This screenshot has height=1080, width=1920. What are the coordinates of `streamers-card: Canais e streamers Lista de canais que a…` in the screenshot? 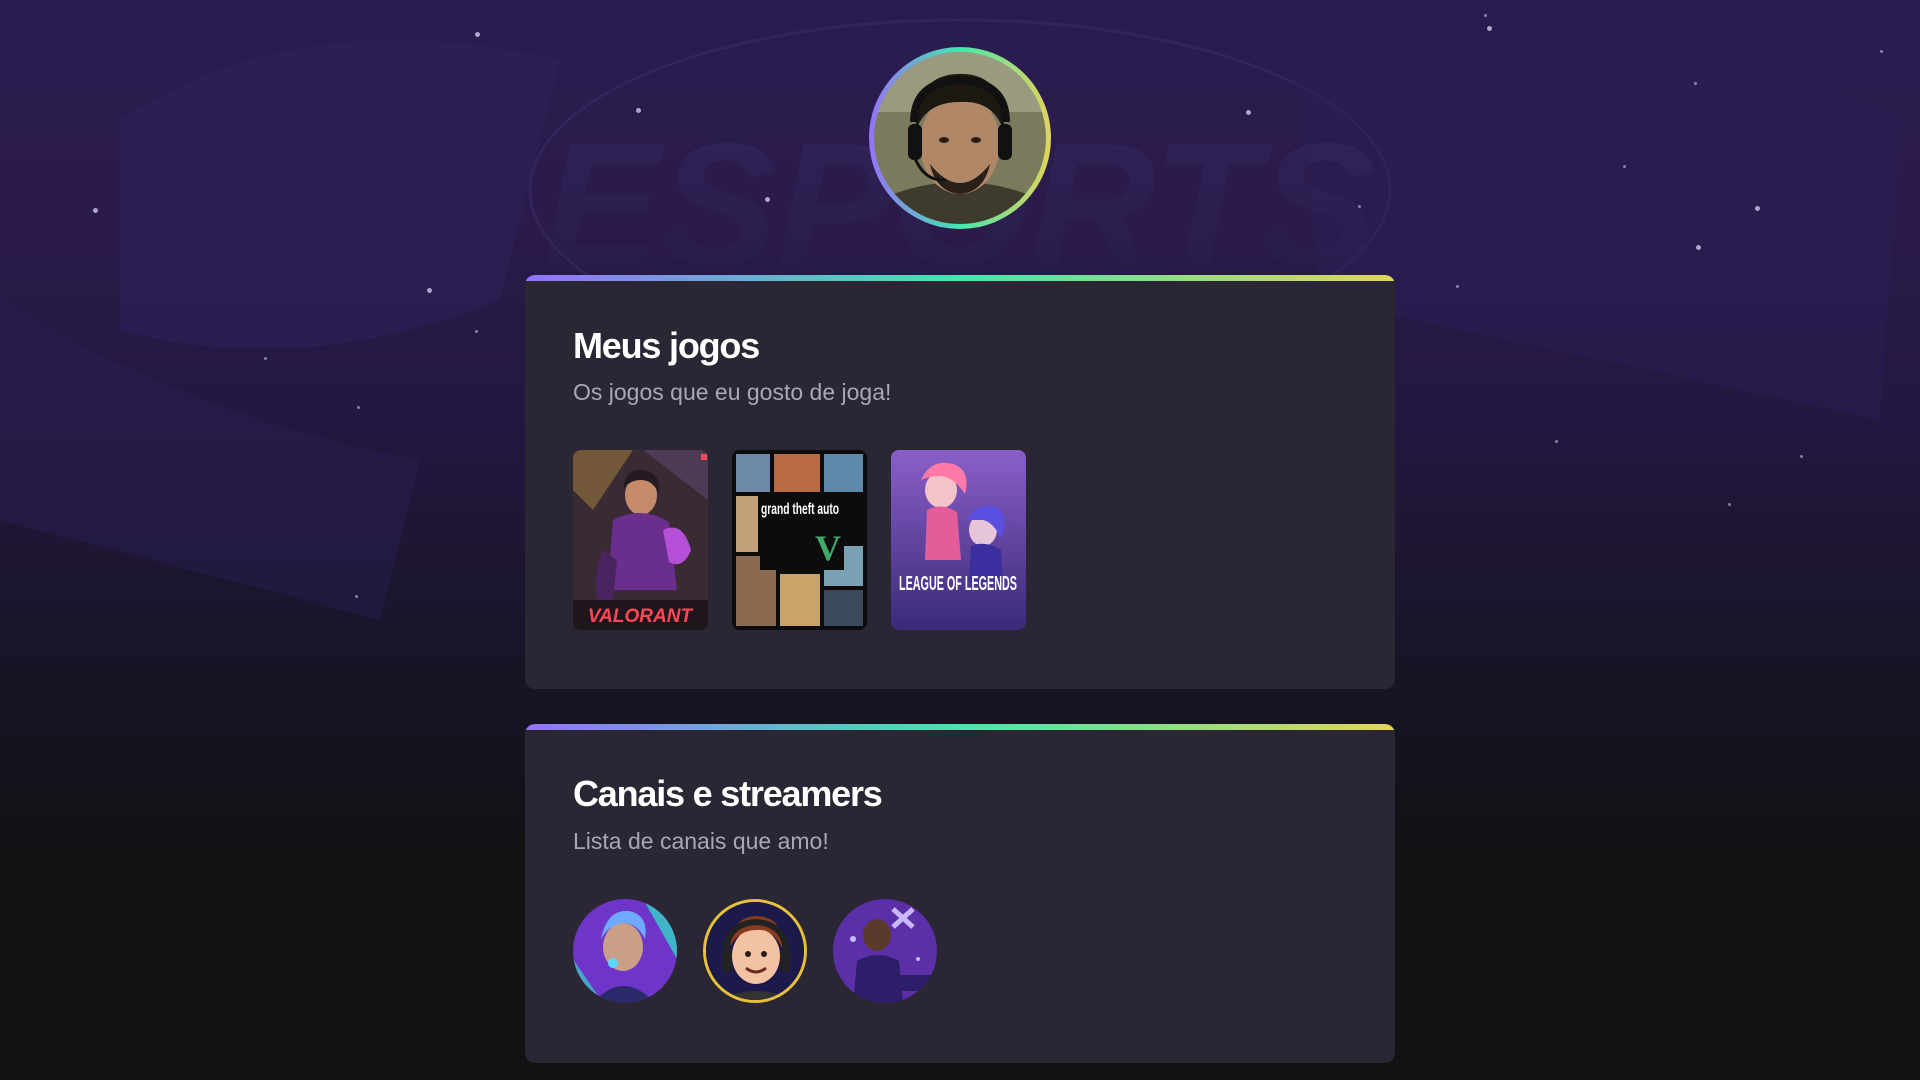 It's located at (960, 893).